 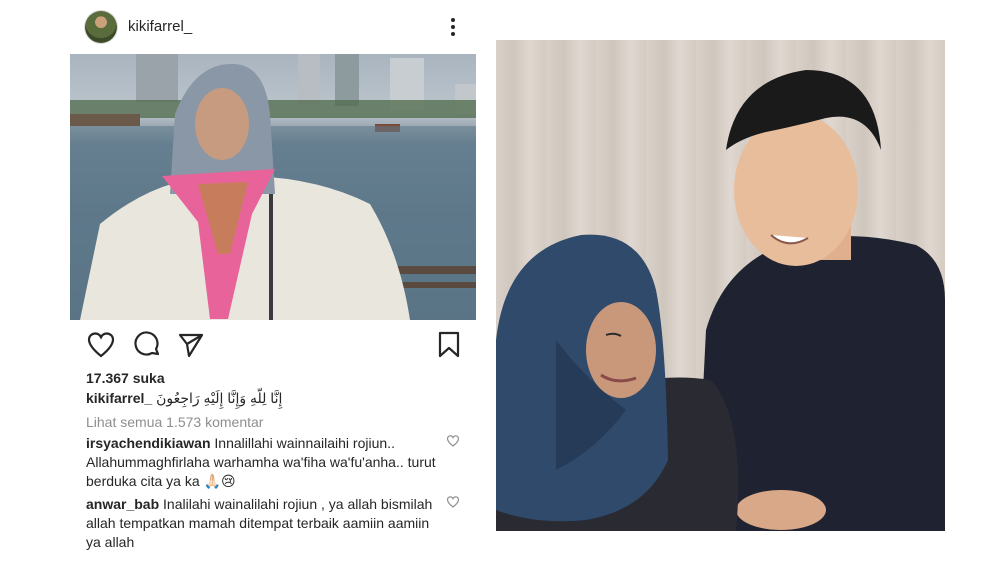 I want to click on avatar, so click(x=101, y=27).